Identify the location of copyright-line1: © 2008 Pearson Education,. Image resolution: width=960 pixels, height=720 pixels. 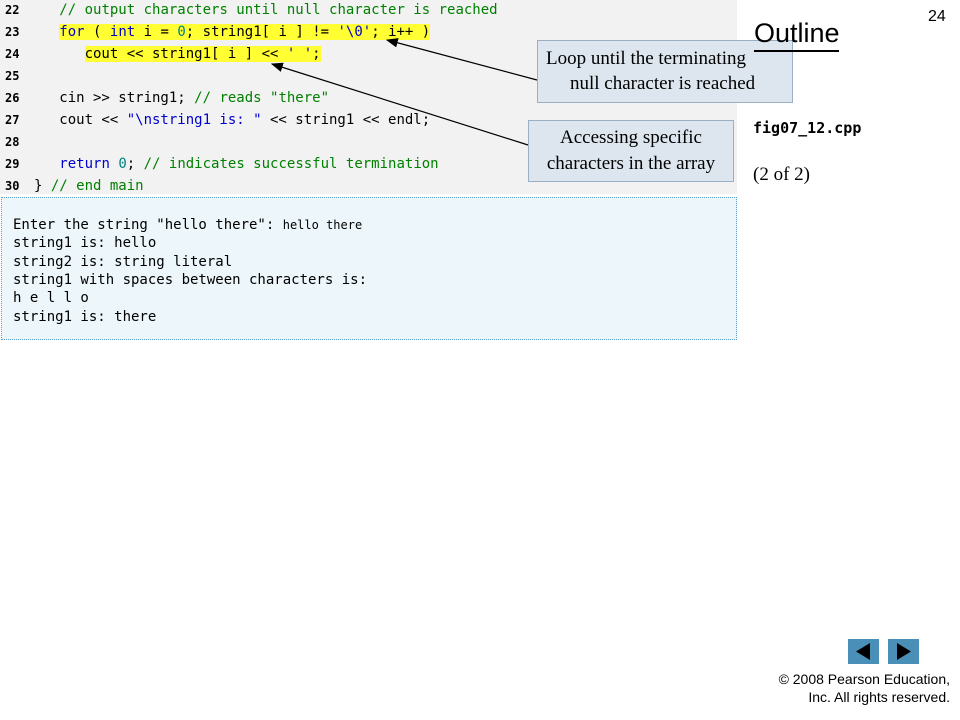
(864, 679).